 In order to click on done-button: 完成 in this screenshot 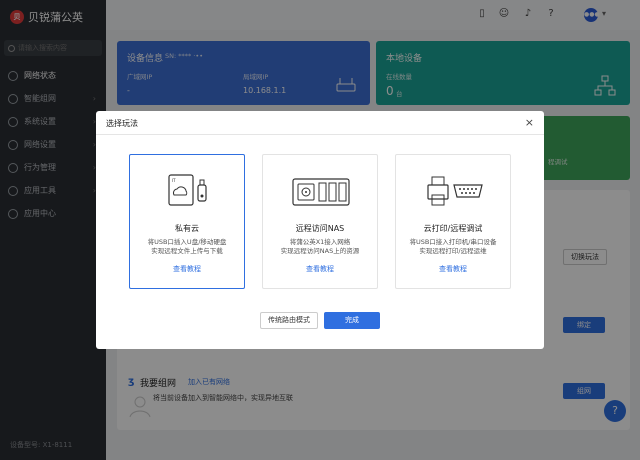, I will do `click(352, 320)`.